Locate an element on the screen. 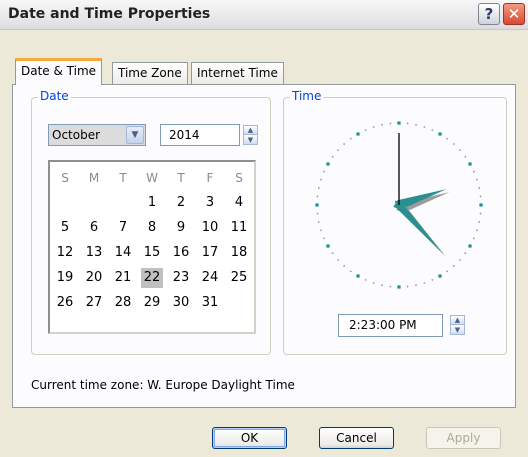 This screenshot has height=457, width=528. time-group-label: Time is located at coordinates (307, 96).